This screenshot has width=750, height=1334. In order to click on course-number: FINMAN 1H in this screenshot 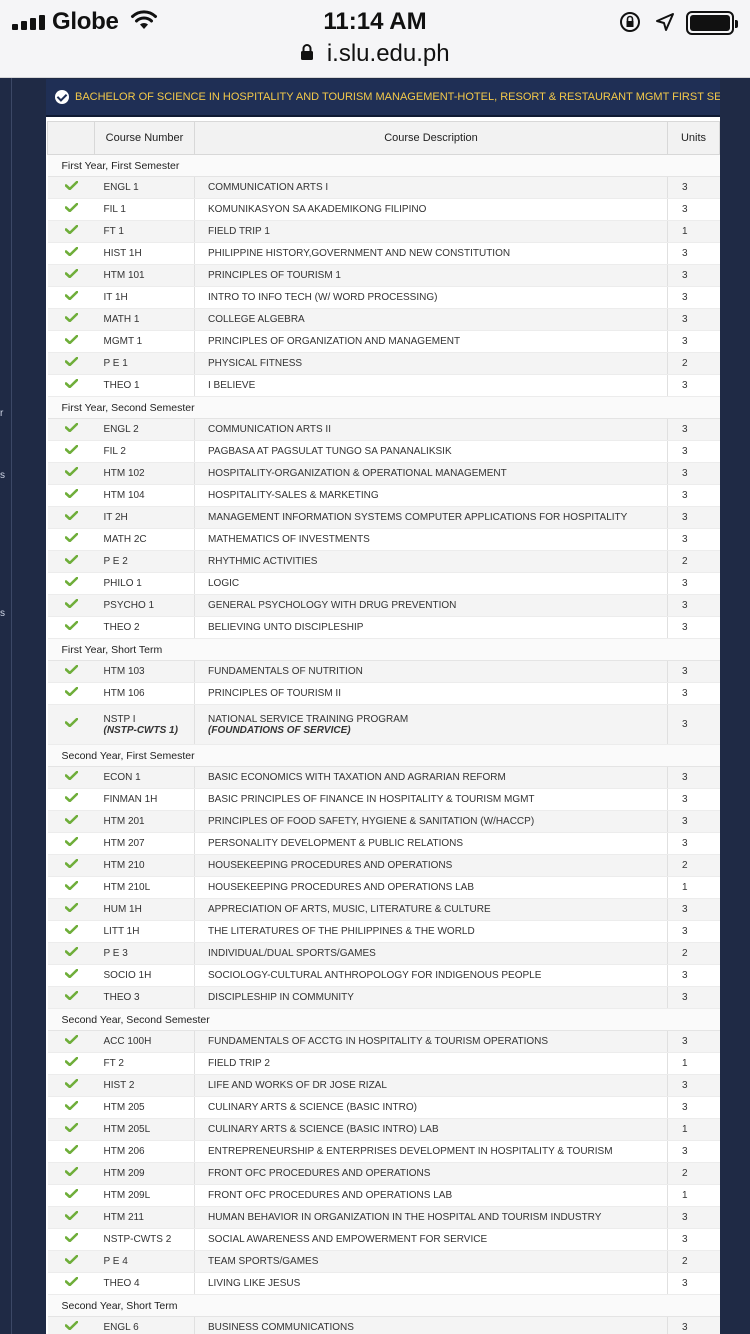, I will do `click(130, 799)`.